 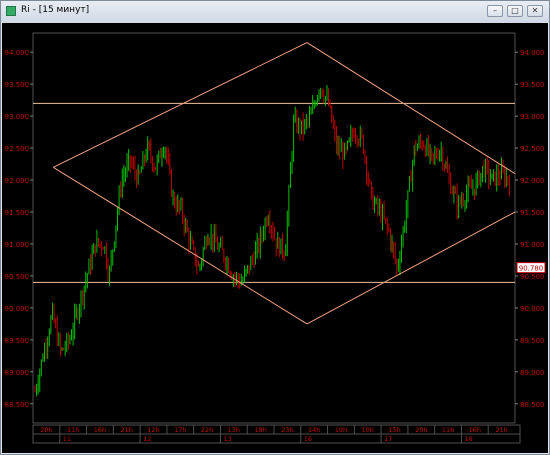 I want to click on time-label-10: 14h, so click(x=314, y=430).